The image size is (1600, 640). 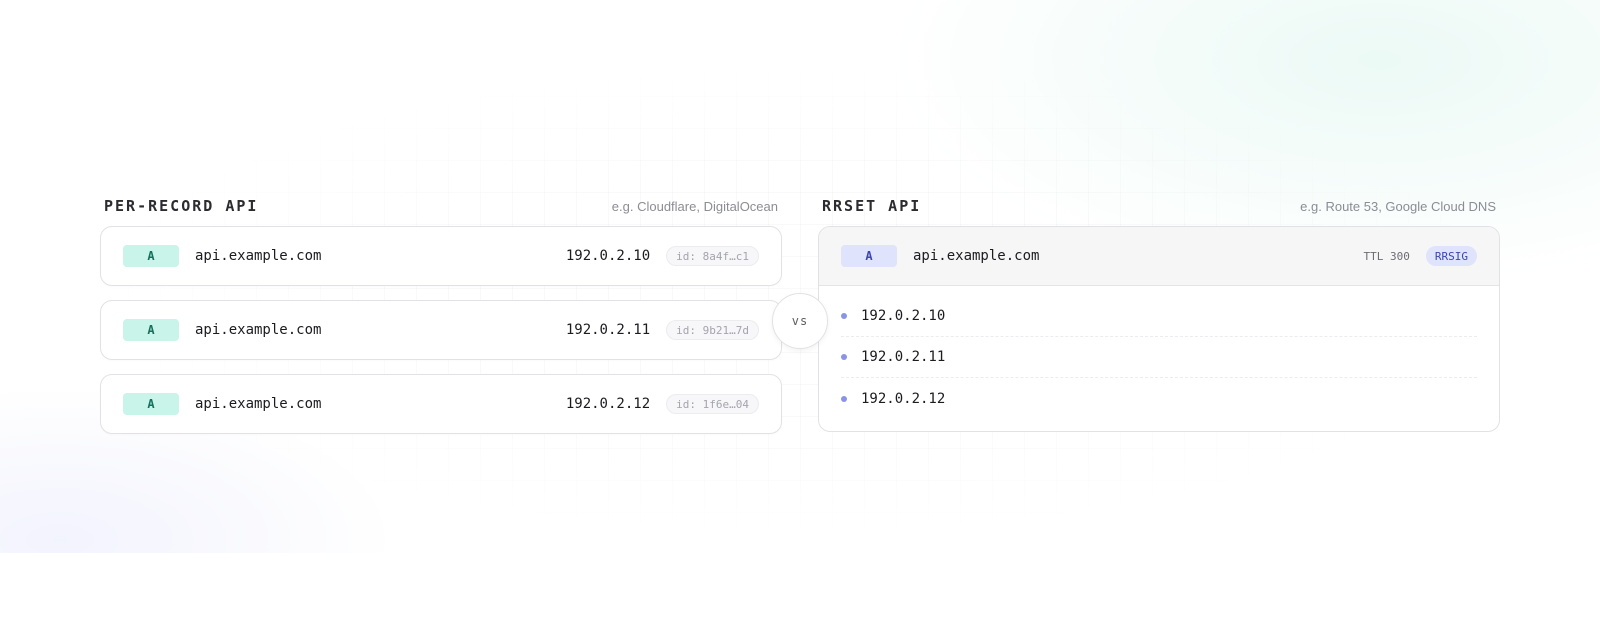 I want to click on rrset-value-item: 192.0.2.10, so click(x=1159, y=316).